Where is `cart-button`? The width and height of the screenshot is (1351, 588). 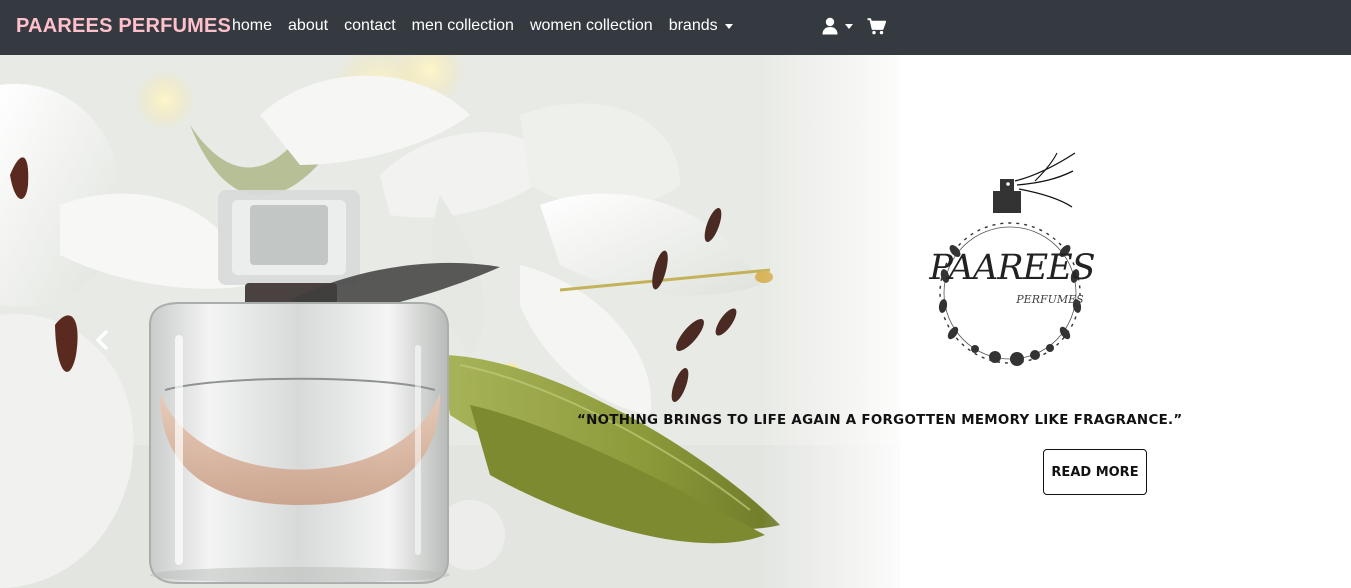
cart-button is located at coordinates (876, 26).